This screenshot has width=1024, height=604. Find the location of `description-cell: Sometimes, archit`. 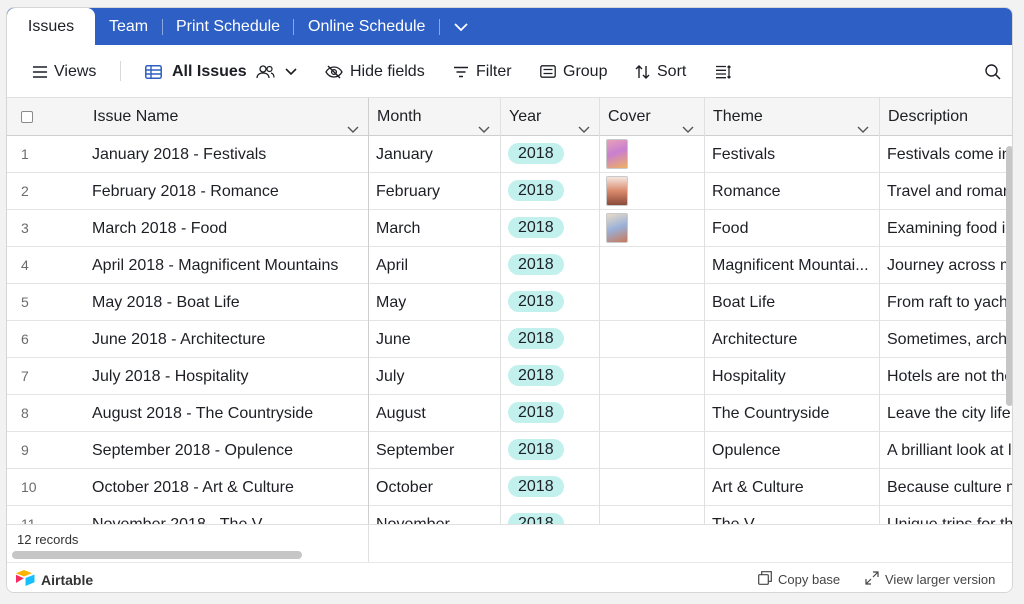

description-cell: Sometimes, archit is located at coordinates (946, 339).